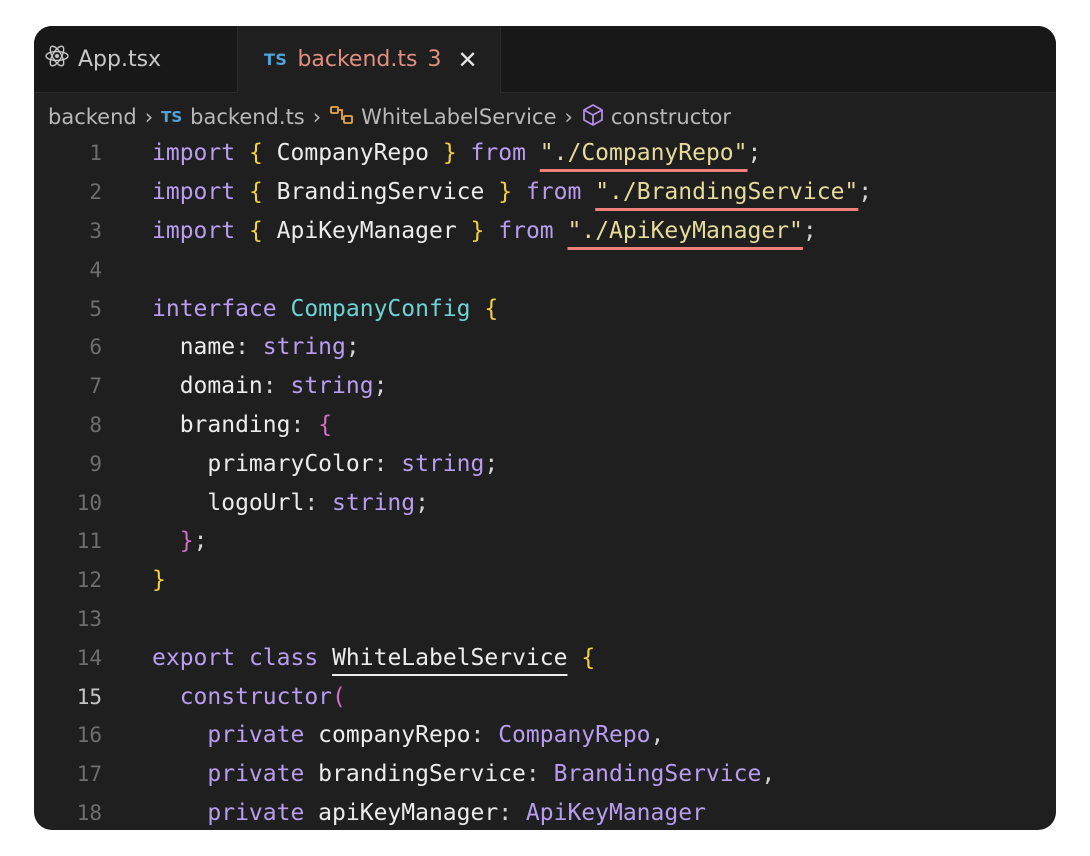 The height and width of the screenshot is (856, 1090). I want to click on code-token: constructor, so click(256, 696).